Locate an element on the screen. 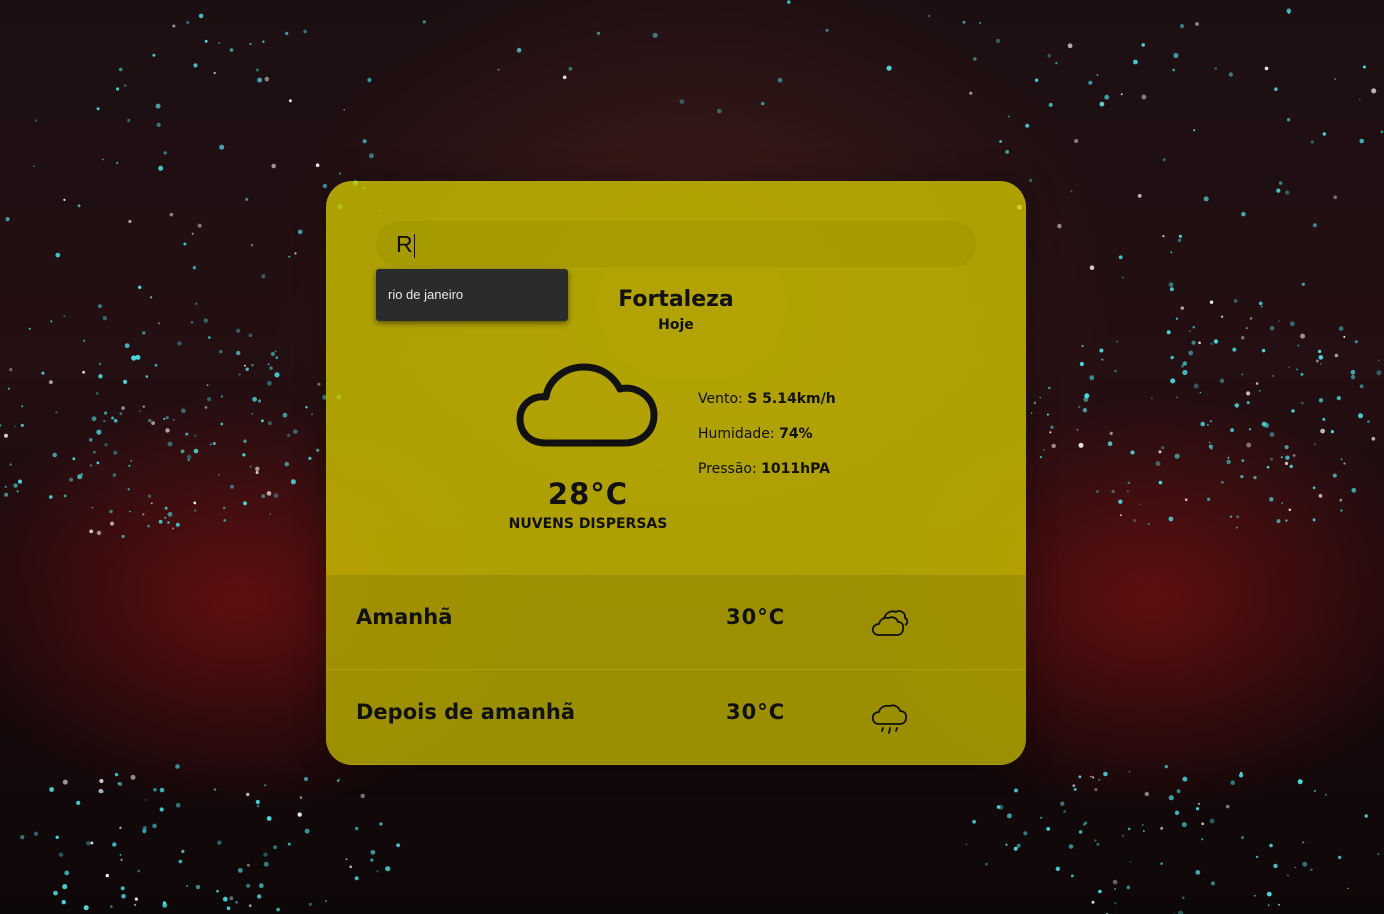 This screenshot has width=1384, height=914. humidity-value: 74% is located at coordinates (796, 434).